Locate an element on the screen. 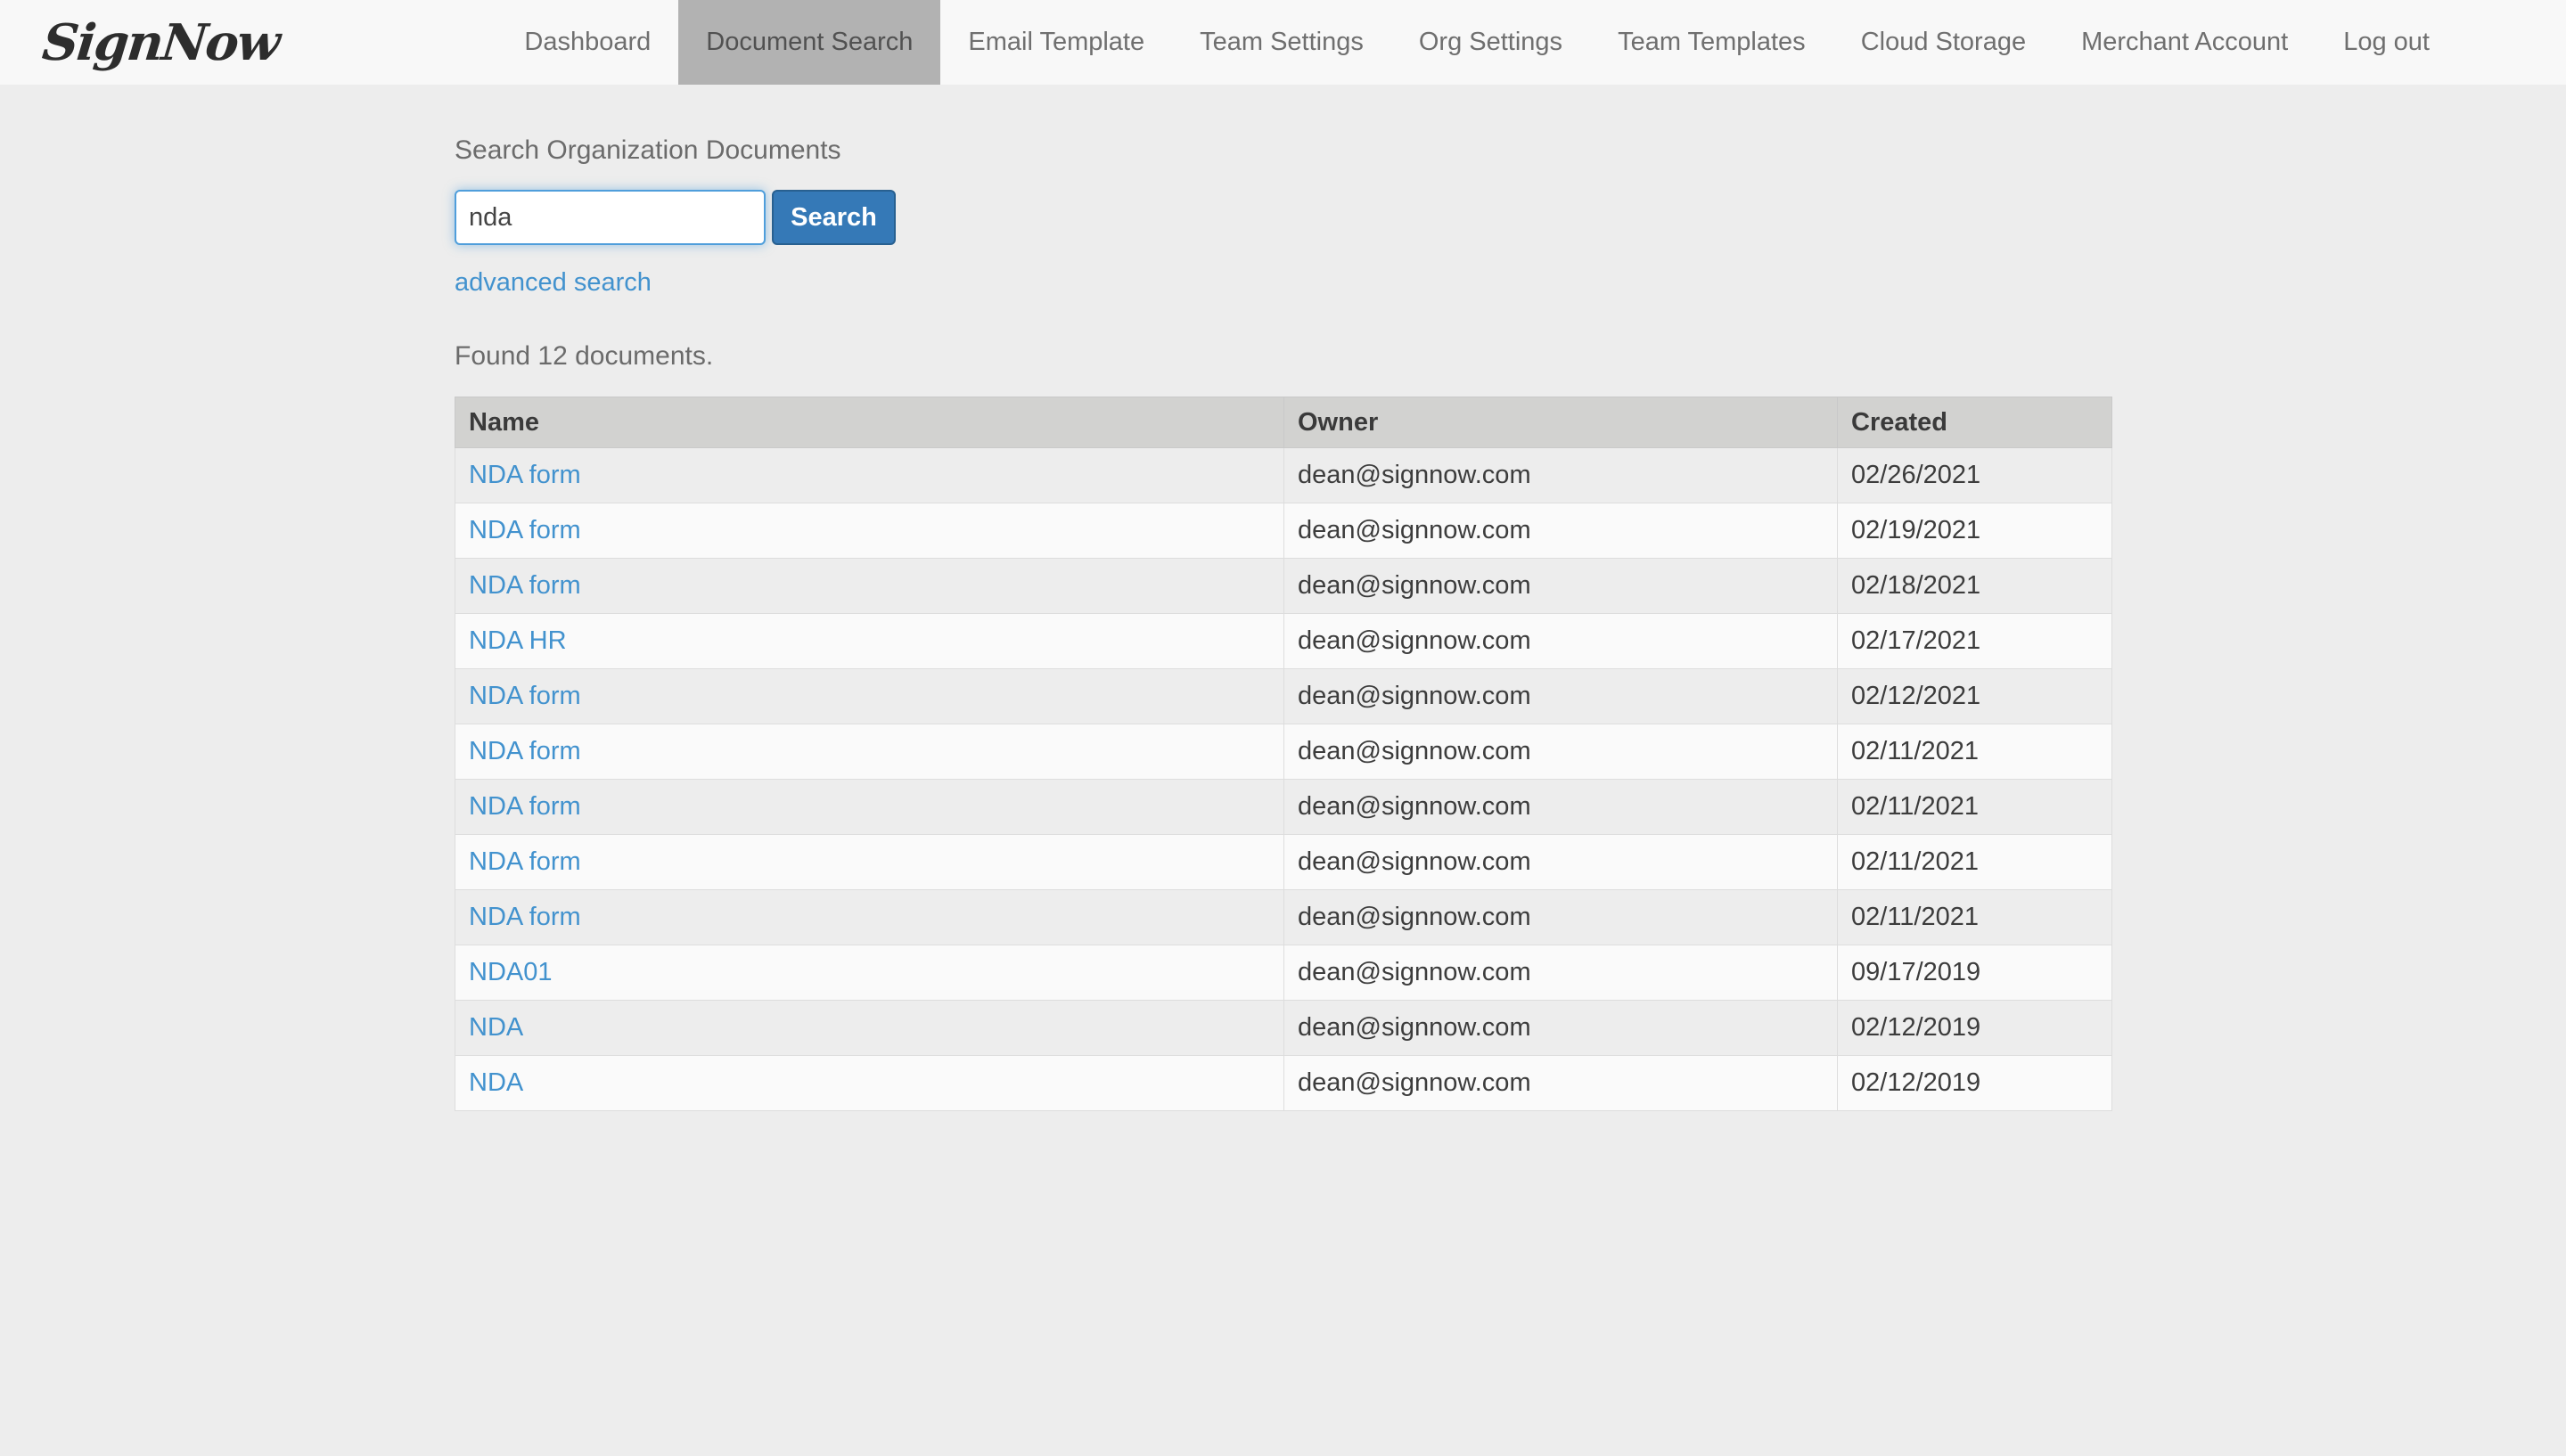  nav-item: Email Template is located at coordinates (1056, 42).